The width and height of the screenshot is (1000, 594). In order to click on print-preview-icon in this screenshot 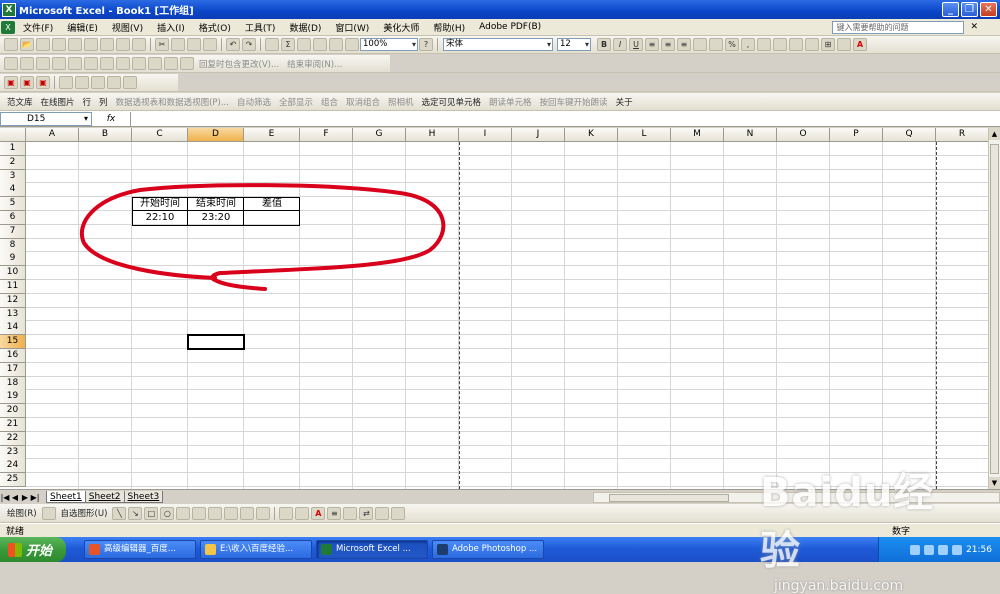, I will do `click(107, 44)`.